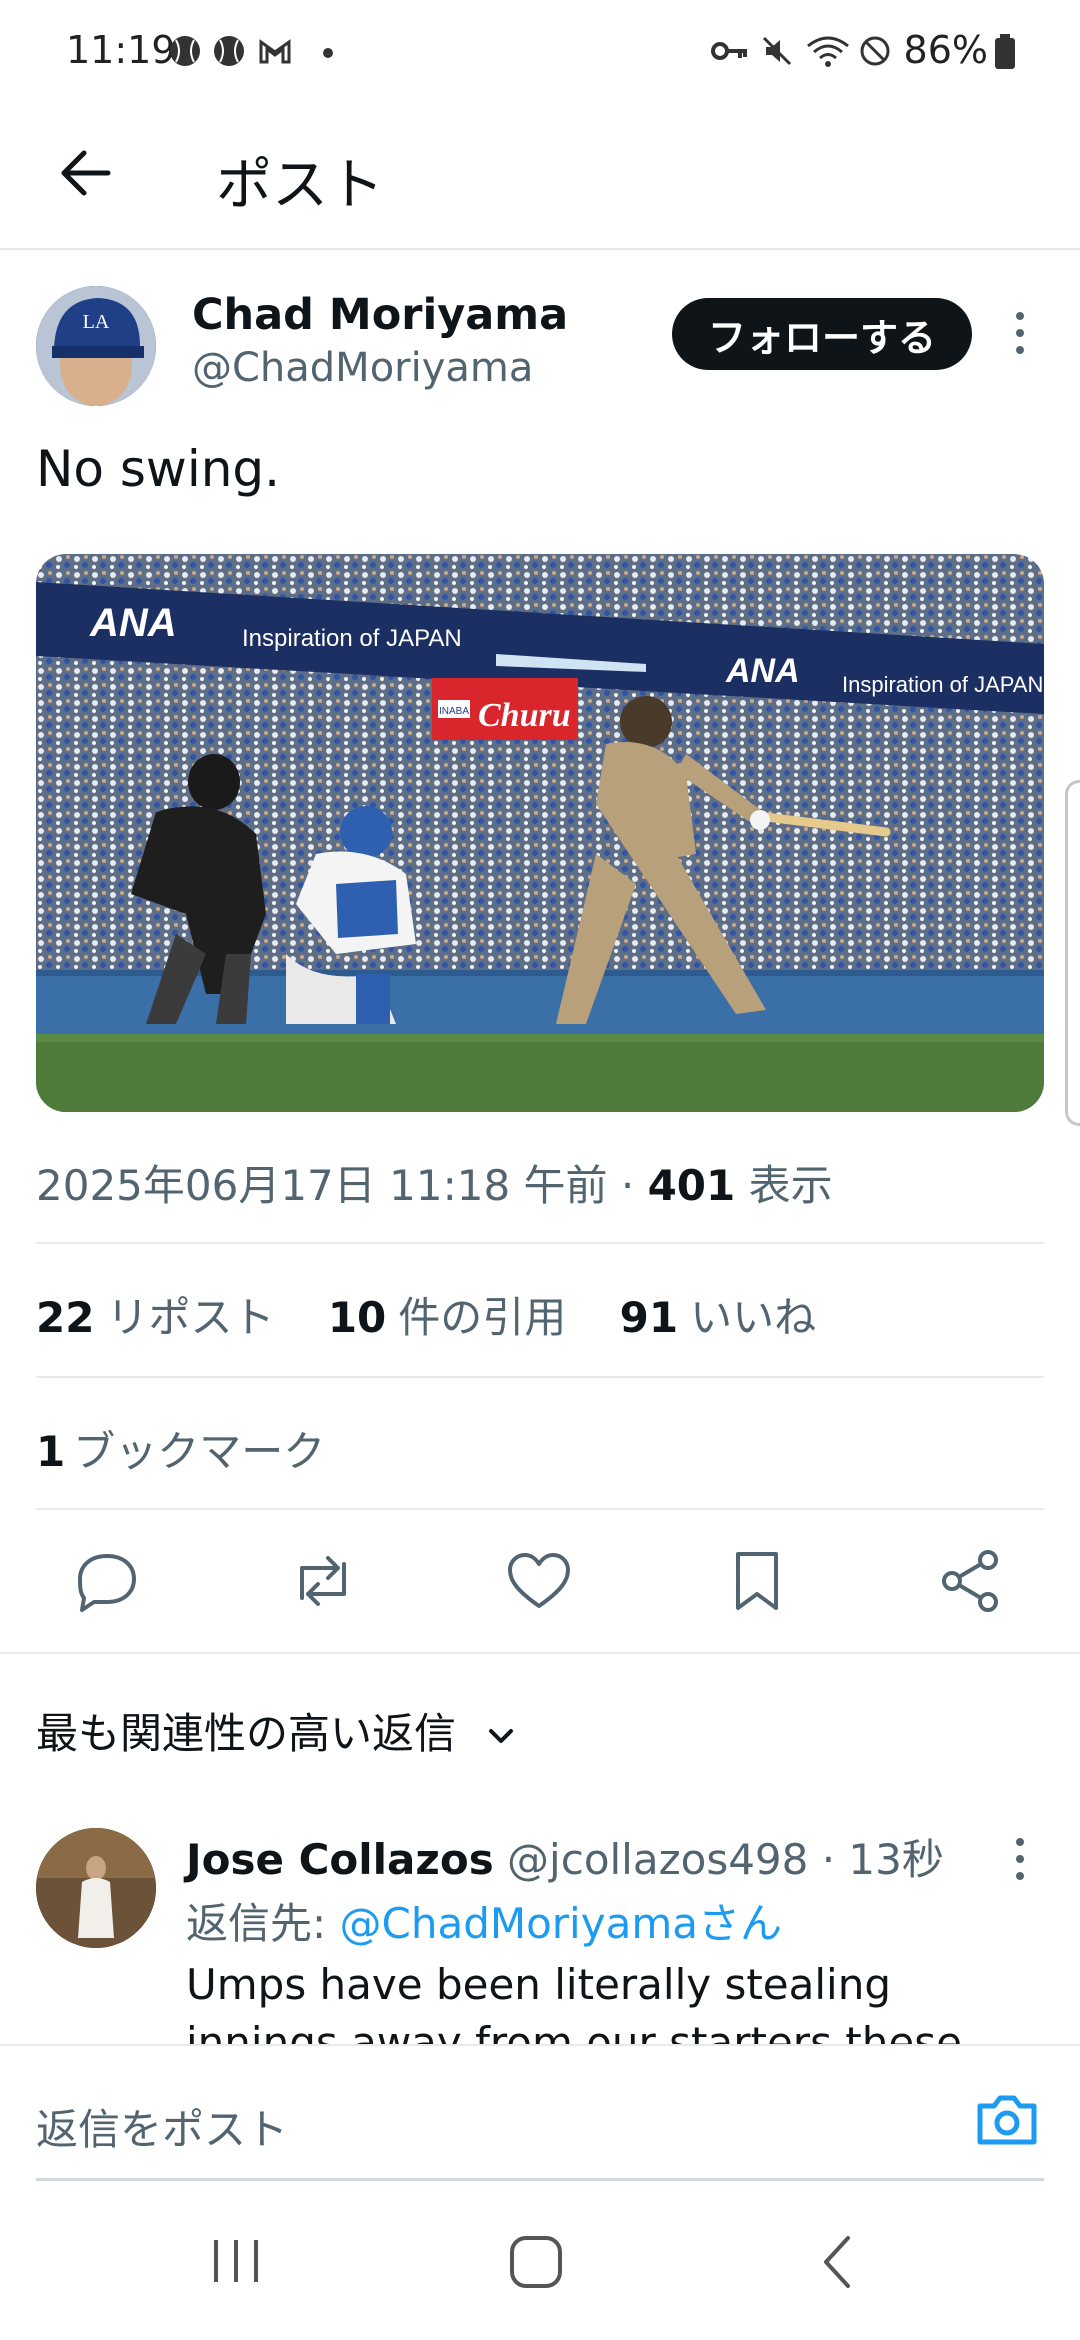 The height and width of the screenshot is (2340, 1080). What do you see at coordinates (875, 51) in the screenshot?
I see `dnd-icon` at bounding box center [875, 51].